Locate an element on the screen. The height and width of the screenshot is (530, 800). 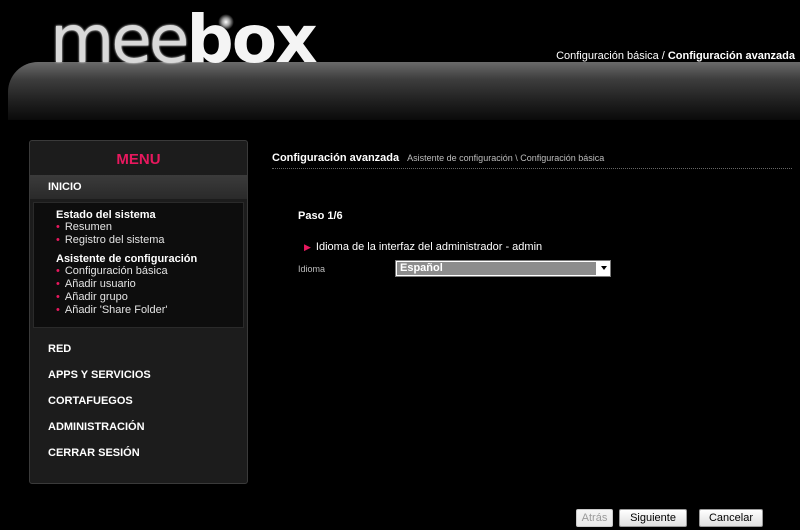
logo: meebox is located at coordinates (184, 39).